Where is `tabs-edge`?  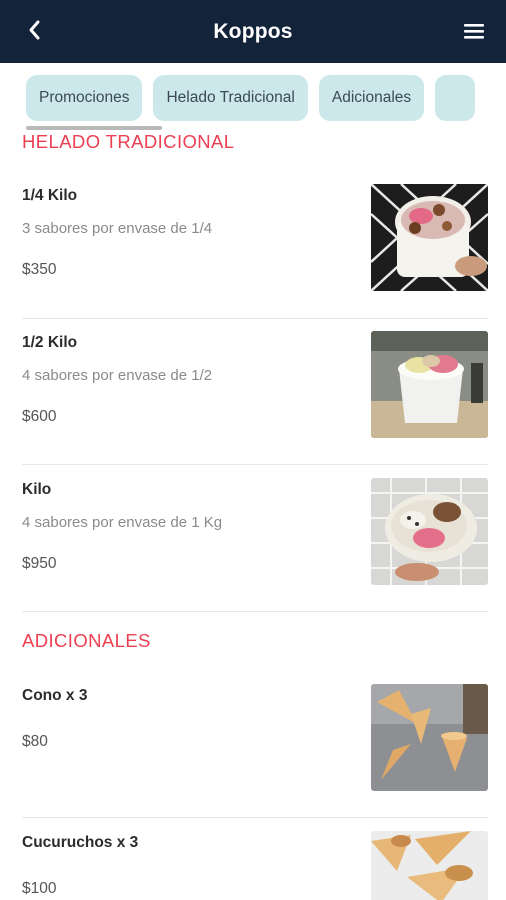
tabs-edge is located at coordinates (496, 98).